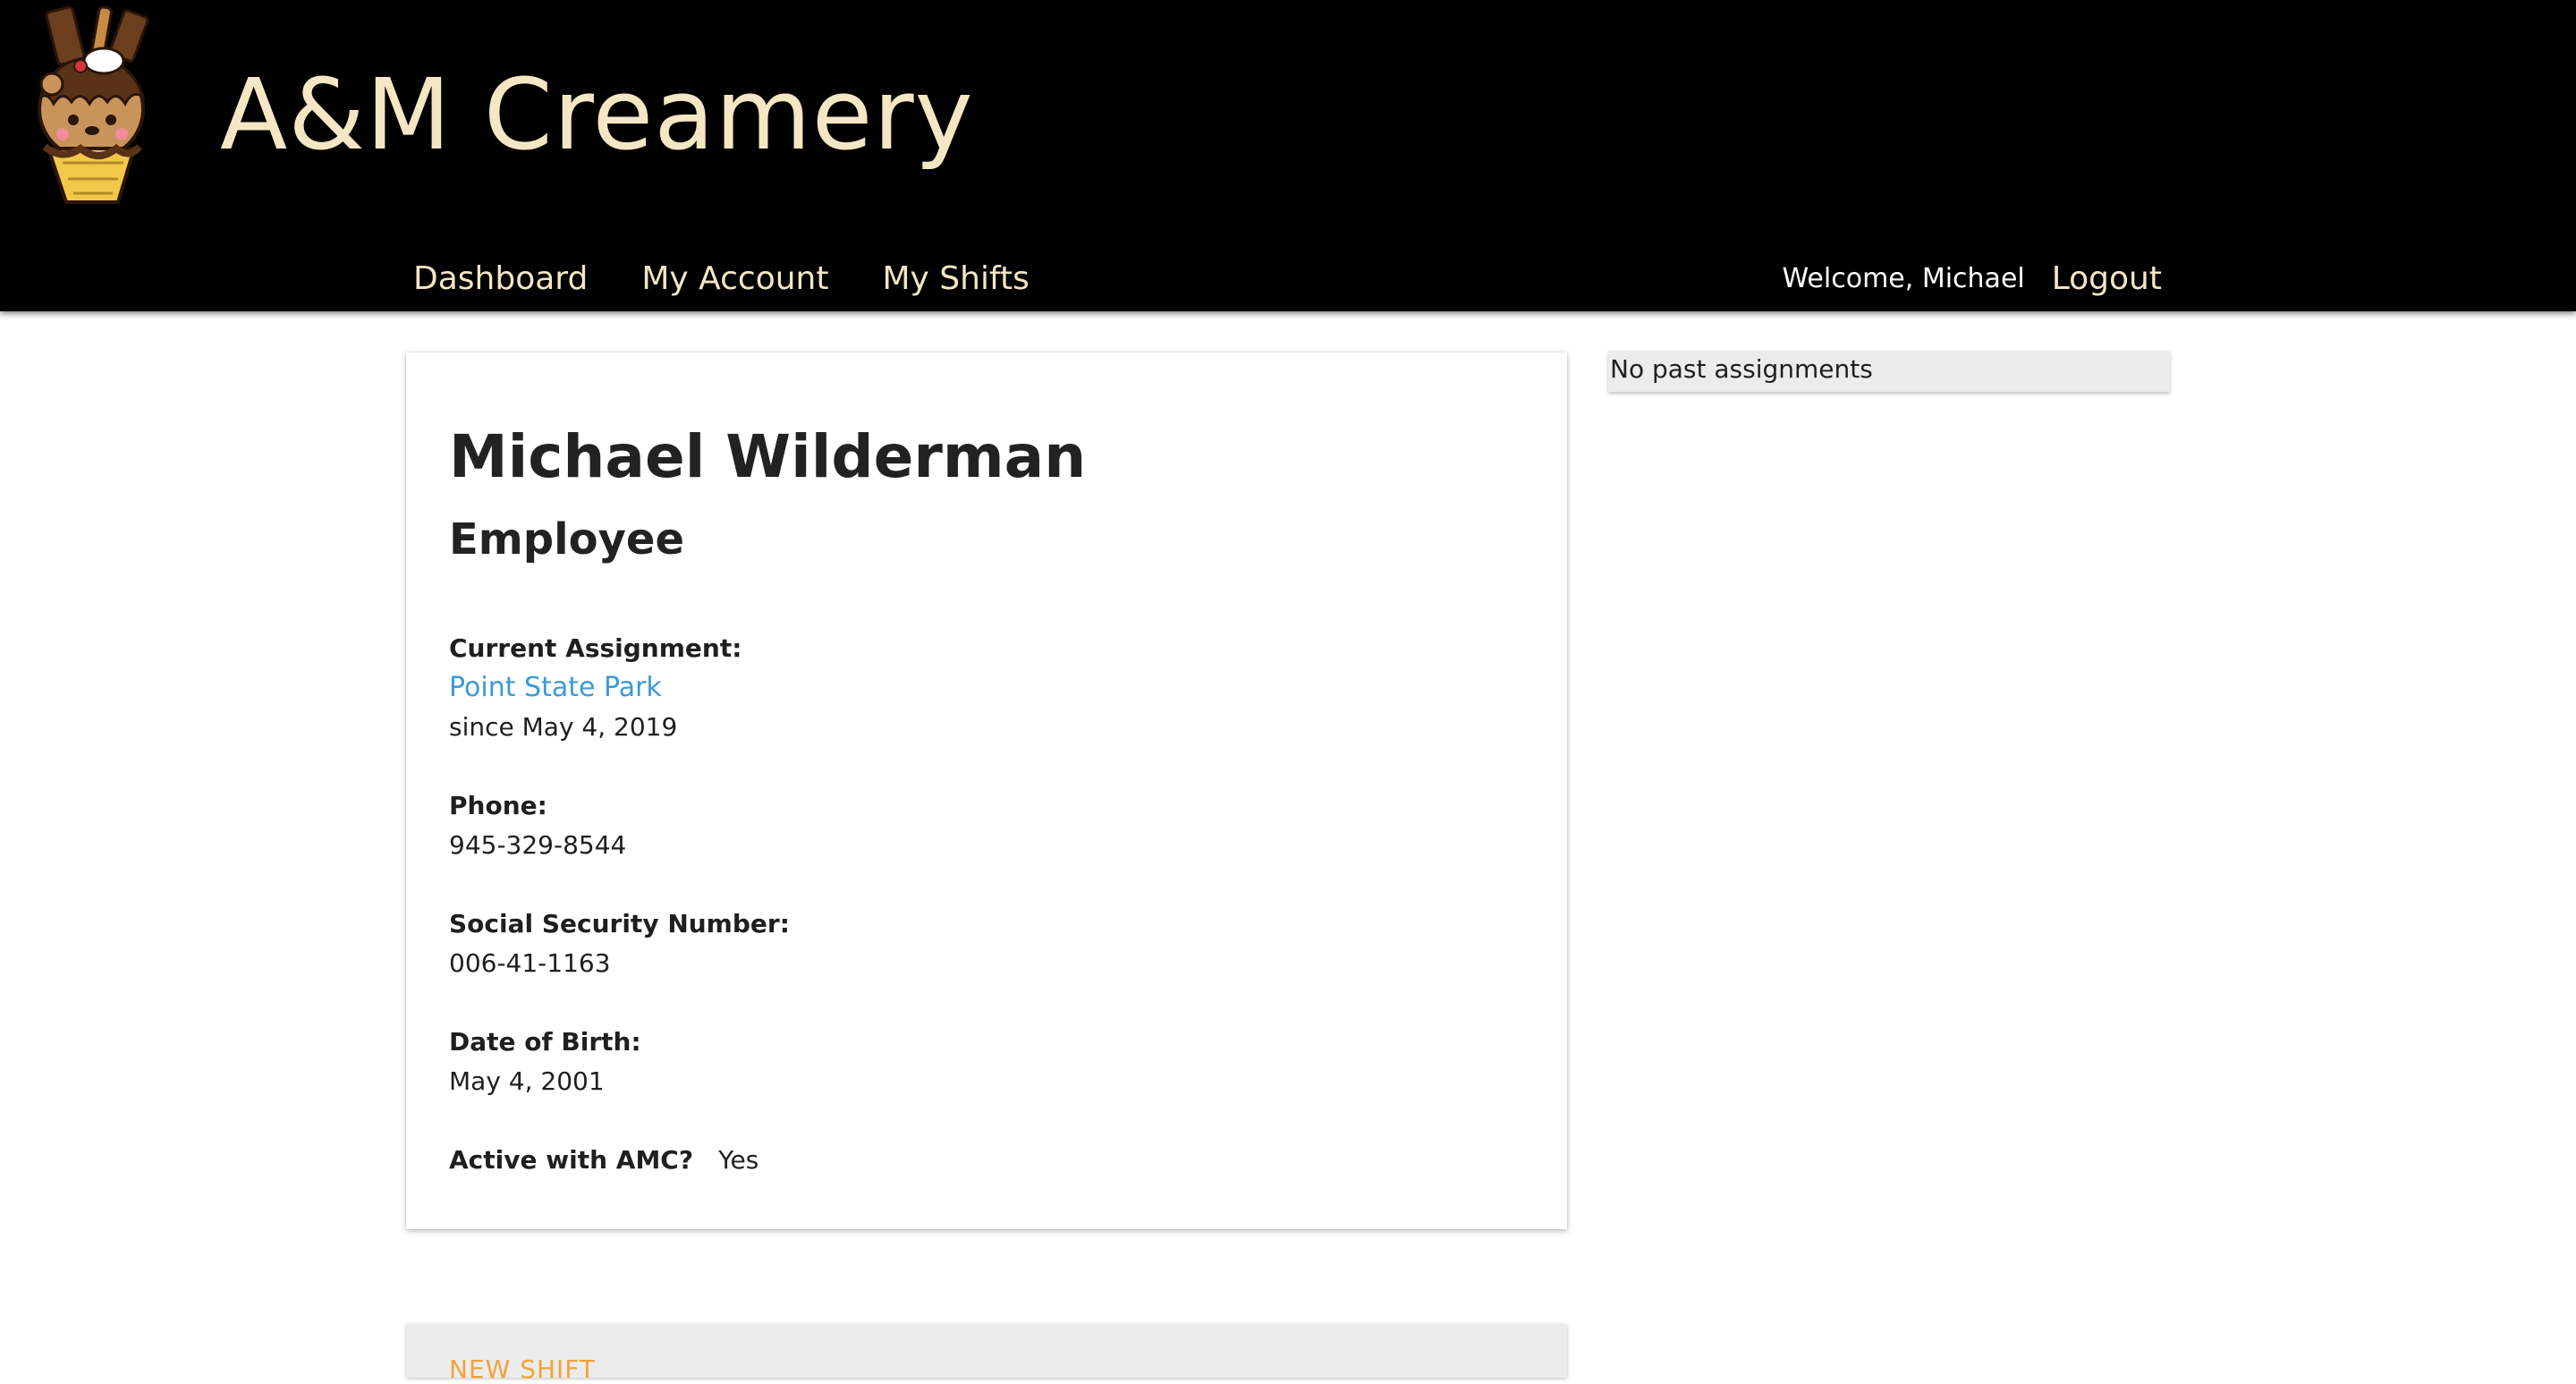 The image size is (2576, 1384). What do you see at coordinates (530, 963) in the screenshot?
I see `ssn-value: 006-41-1163` at bounding box center [530, 963].